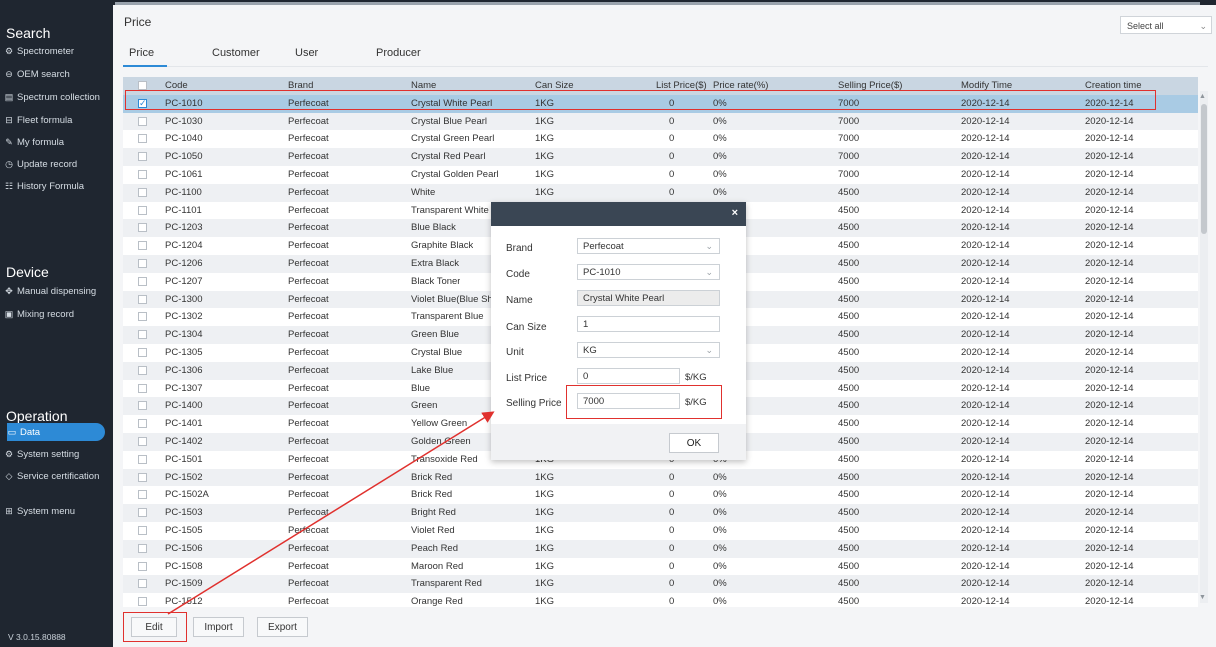 Image resolution: width=1216 pixels, height=647 pixels. I want to click on cell-brand: Perfecoat, so click(308, 352).